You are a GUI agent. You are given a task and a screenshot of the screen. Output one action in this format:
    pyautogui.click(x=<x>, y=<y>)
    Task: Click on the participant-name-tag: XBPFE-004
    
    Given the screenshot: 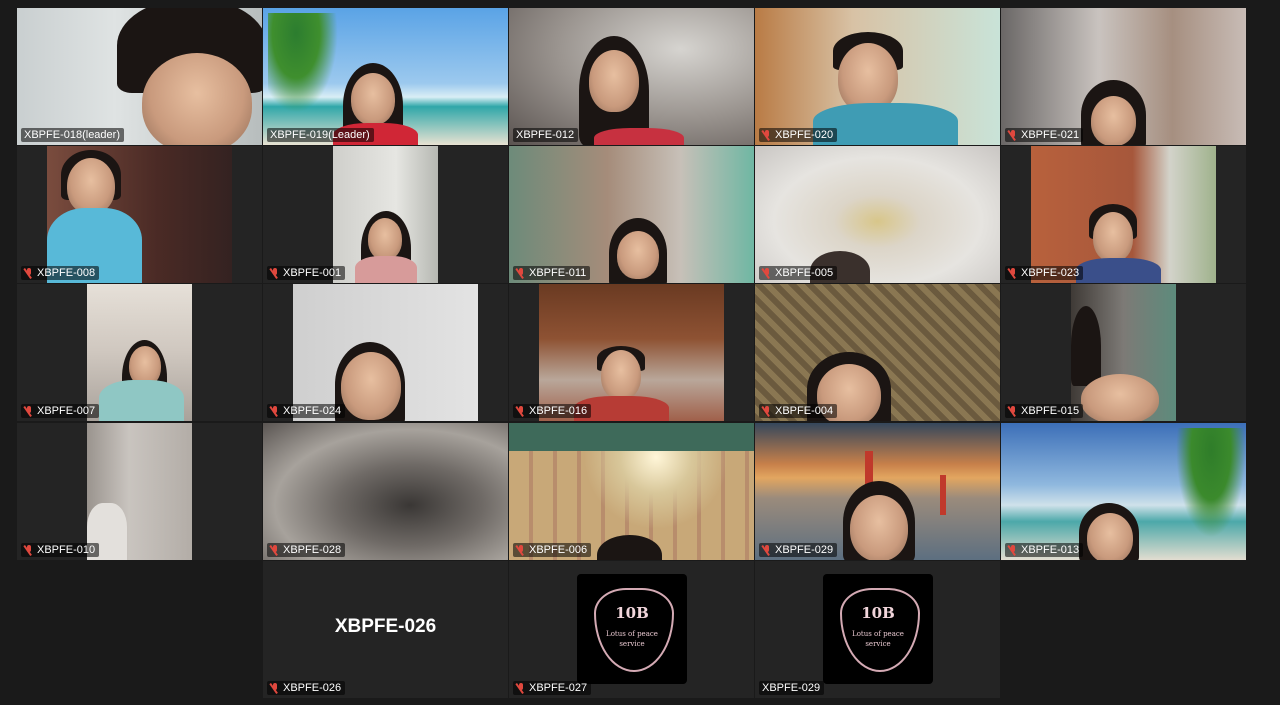 What is the action you would take?
    pyautogui.click(x=798, y=411)
    